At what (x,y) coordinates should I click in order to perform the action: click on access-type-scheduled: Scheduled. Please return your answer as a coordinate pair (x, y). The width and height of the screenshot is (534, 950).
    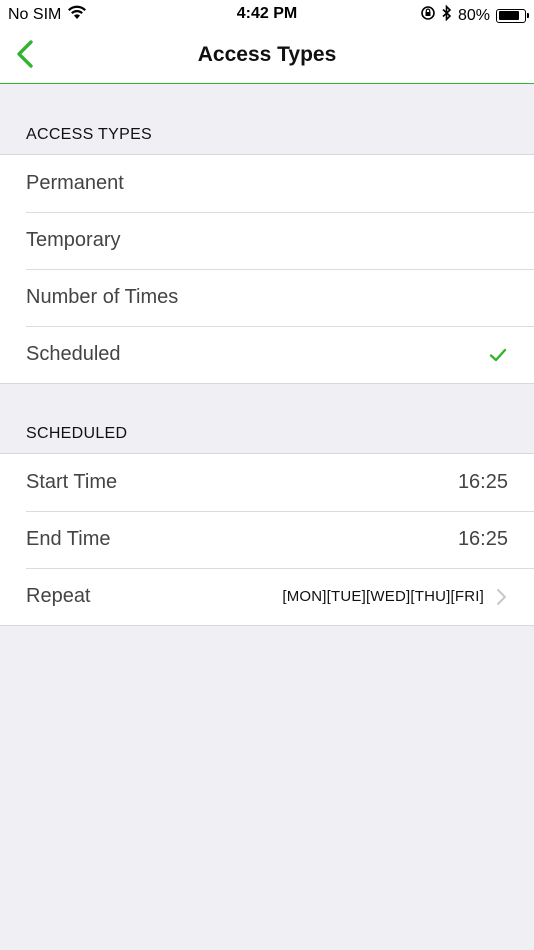
    Looking at the image, I should click on (267, 354).